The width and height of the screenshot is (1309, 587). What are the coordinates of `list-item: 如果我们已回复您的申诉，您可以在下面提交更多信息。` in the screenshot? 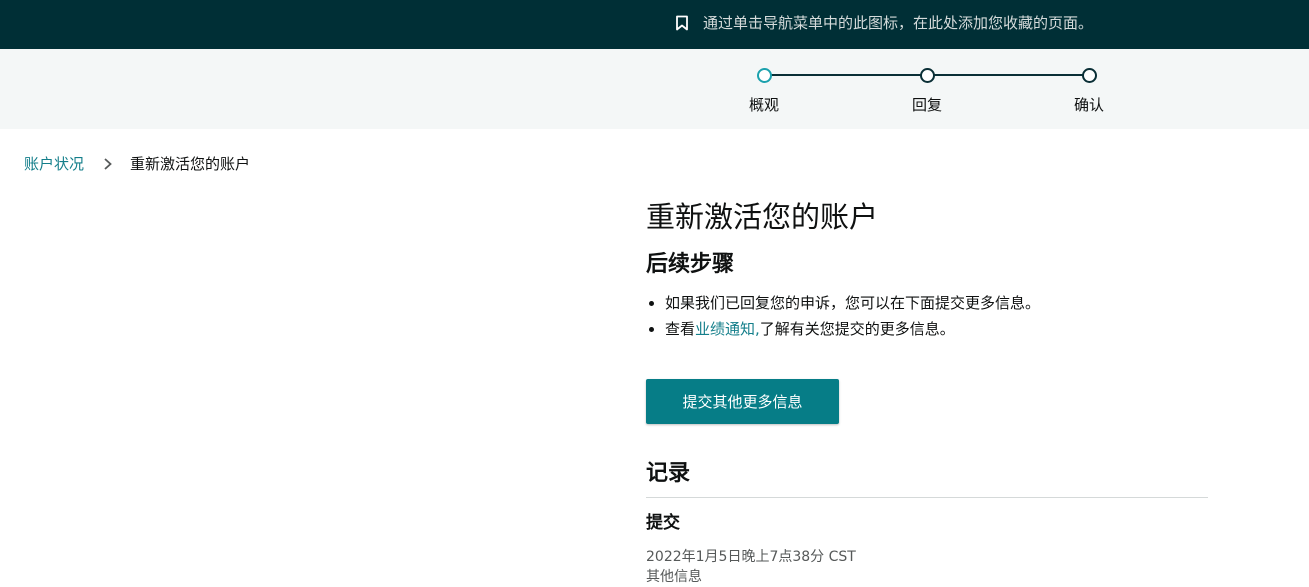 It's located at (927, 303).